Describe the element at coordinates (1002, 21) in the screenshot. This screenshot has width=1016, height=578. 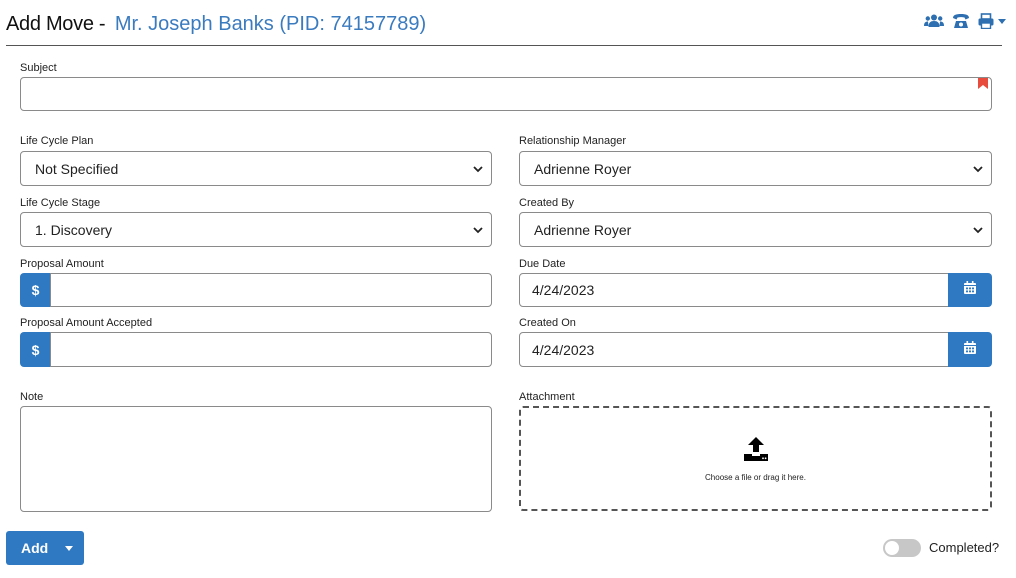
I see `dropdown-caret-icon` at that location.